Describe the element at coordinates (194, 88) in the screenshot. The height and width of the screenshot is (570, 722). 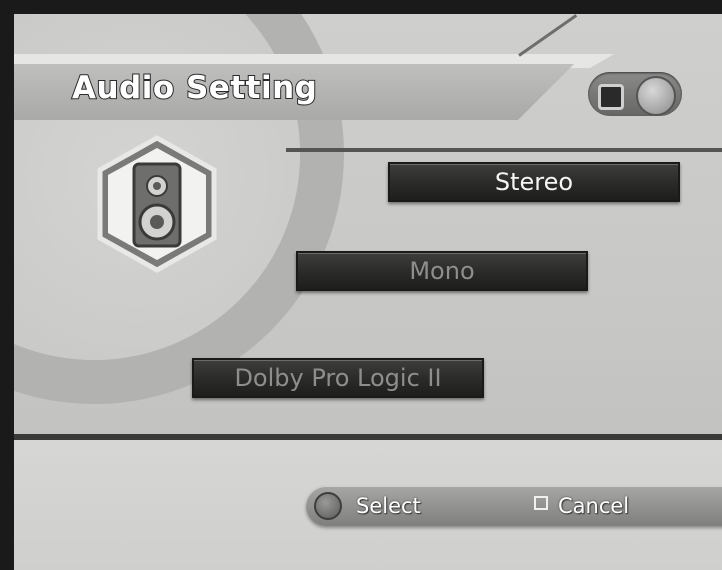
I see `page-title: Audio Setting` at that location.